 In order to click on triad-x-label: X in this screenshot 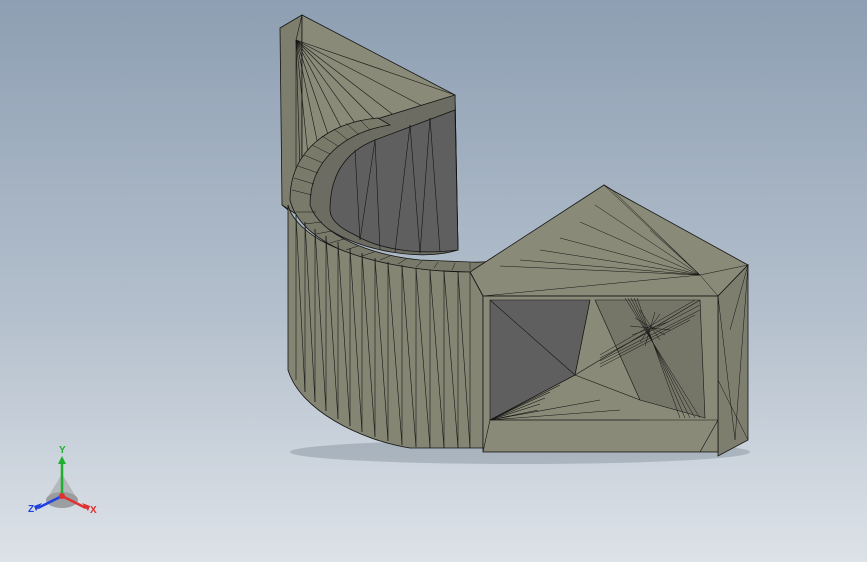, I will do `click(93, 510)`.